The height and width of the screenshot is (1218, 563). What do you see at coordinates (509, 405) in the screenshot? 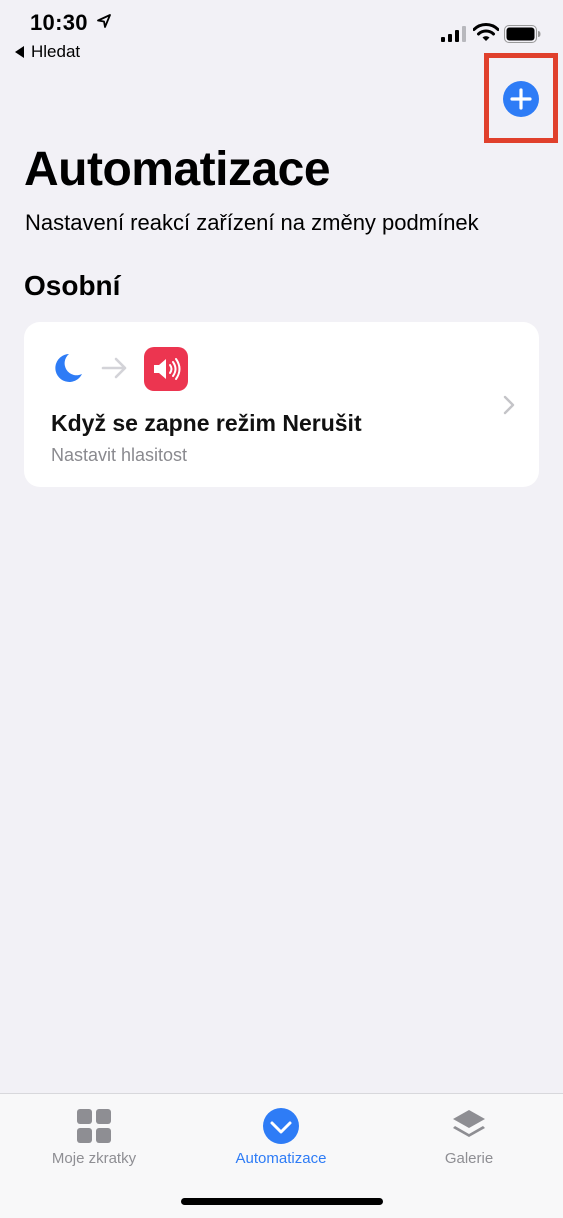
I see `chevron-right-icon` at bounding box center [509, 405].